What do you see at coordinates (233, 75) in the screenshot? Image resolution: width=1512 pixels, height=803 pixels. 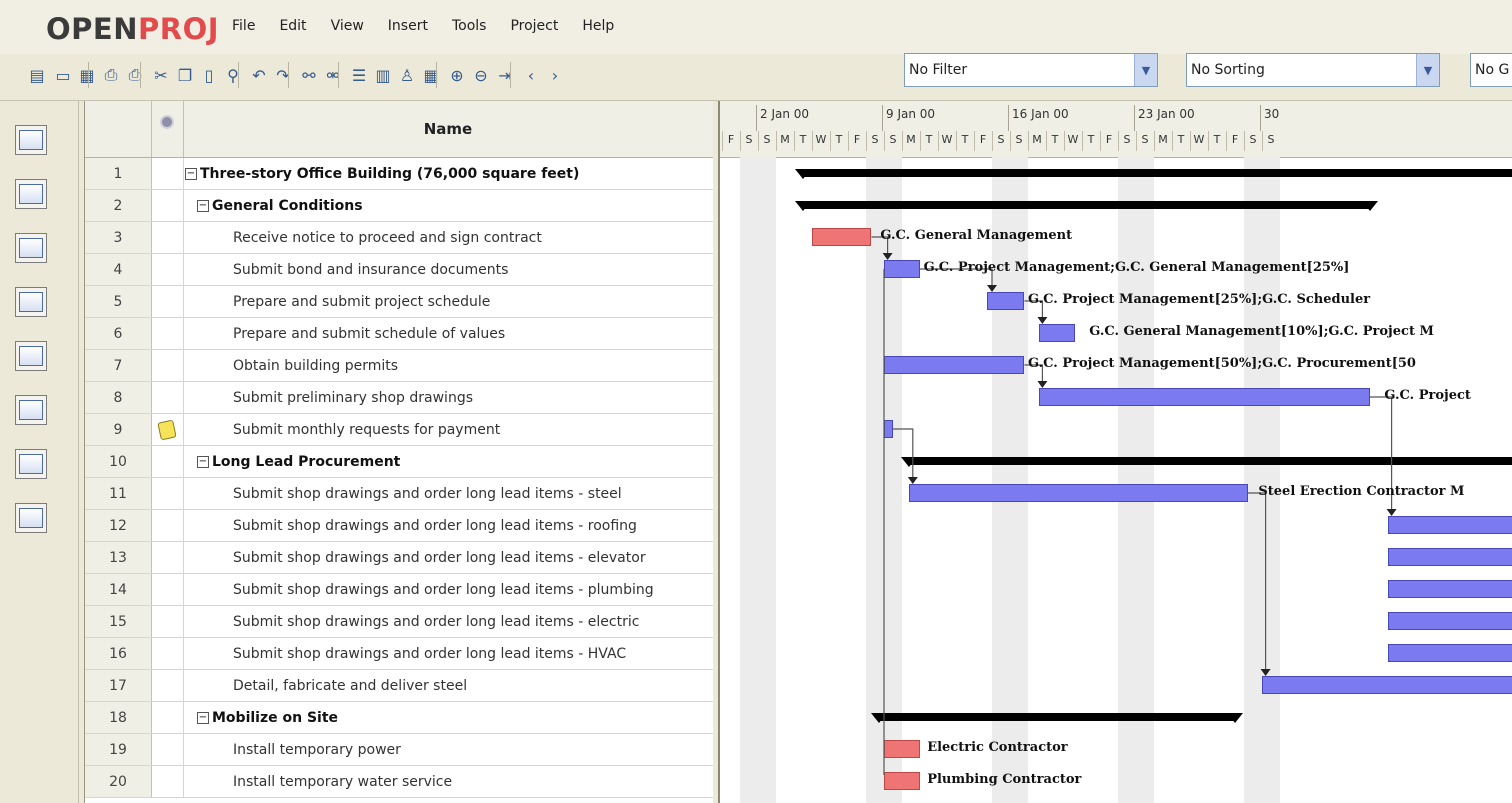 I see `find-icon: ⚲` at bounding box center [233, 75].